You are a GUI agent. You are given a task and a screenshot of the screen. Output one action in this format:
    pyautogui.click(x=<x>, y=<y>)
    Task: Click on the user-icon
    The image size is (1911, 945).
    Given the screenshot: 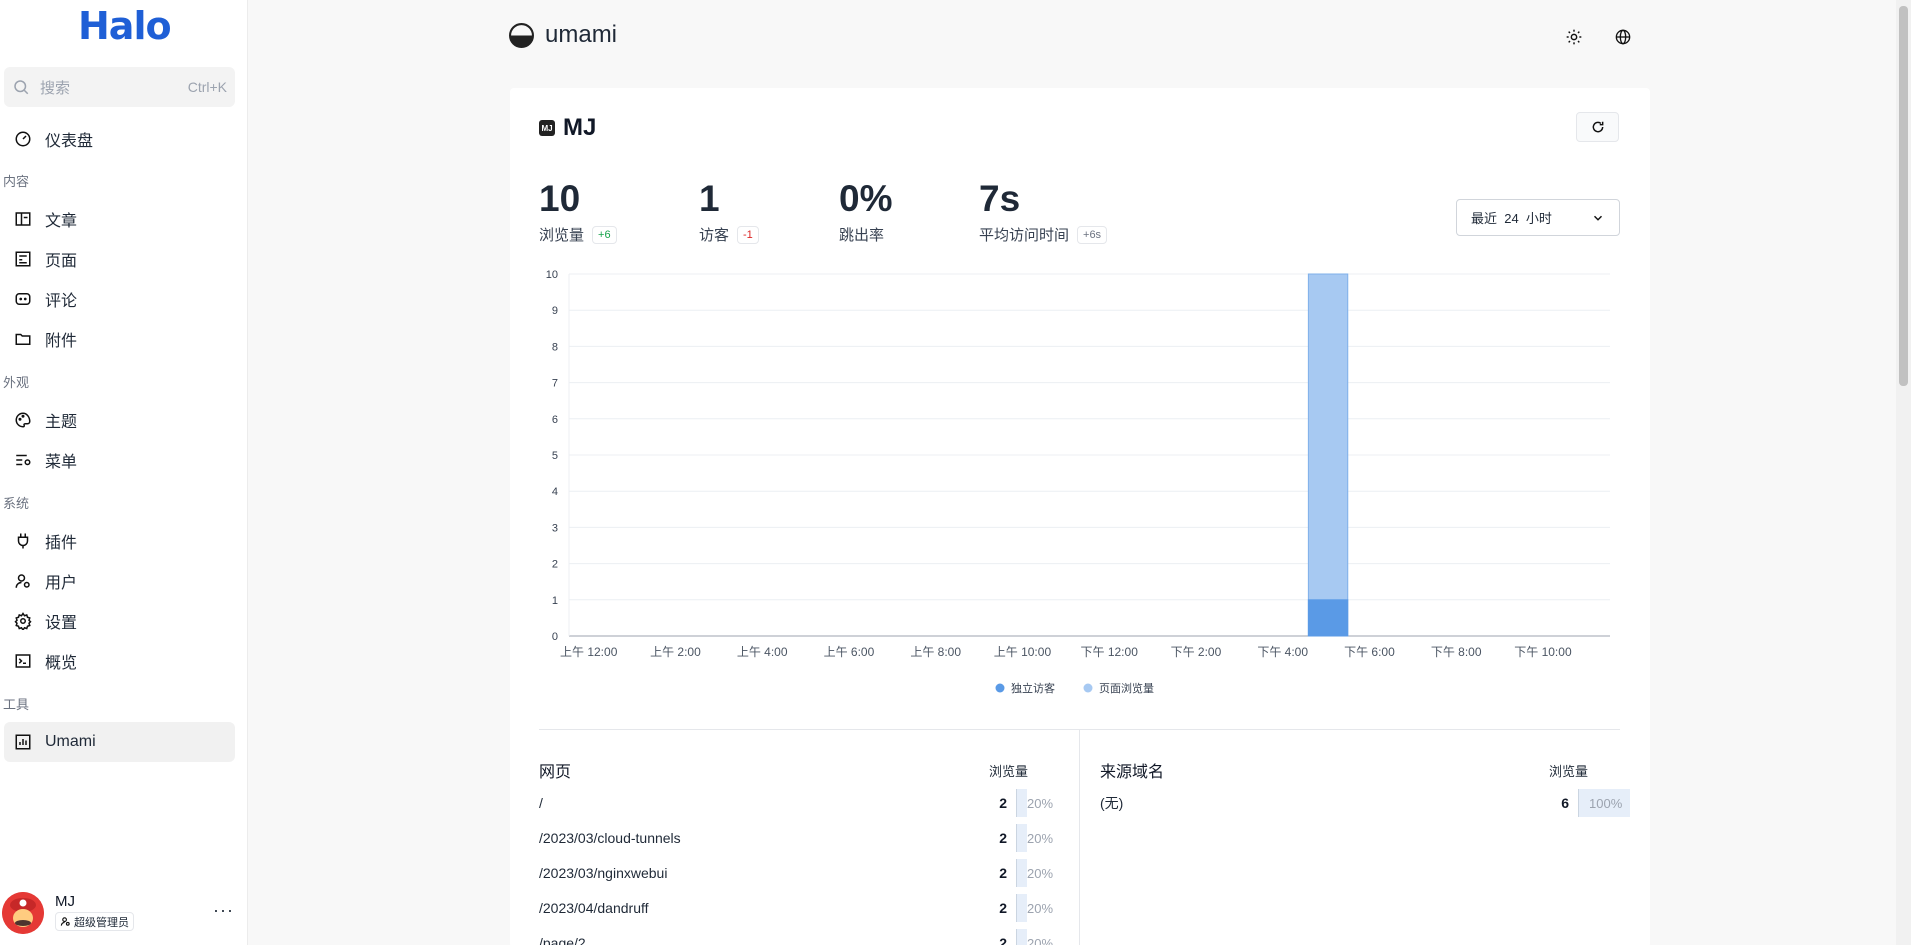 What is the action you would take?
    pyautogui.click(x=23, y=581)
    